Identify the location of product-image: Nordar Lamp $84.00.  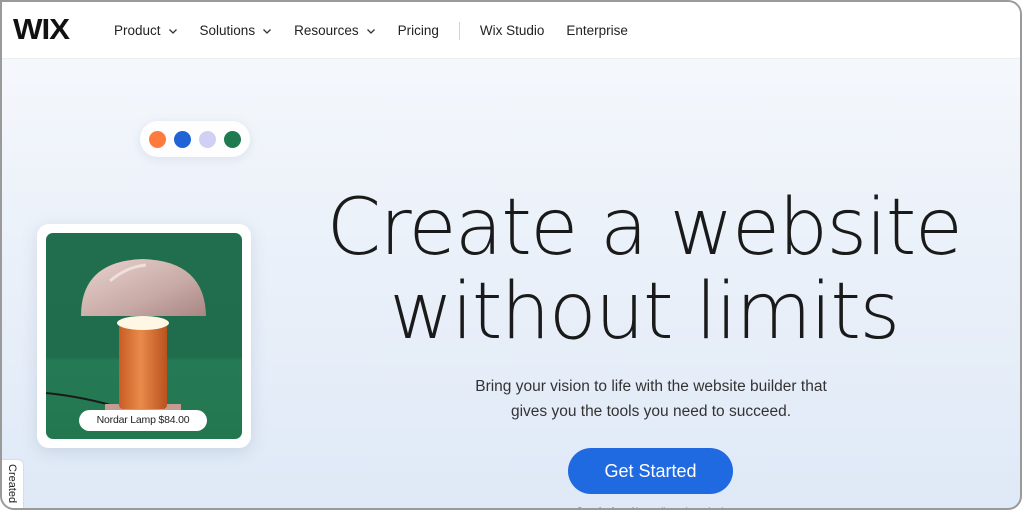
(144, 336).